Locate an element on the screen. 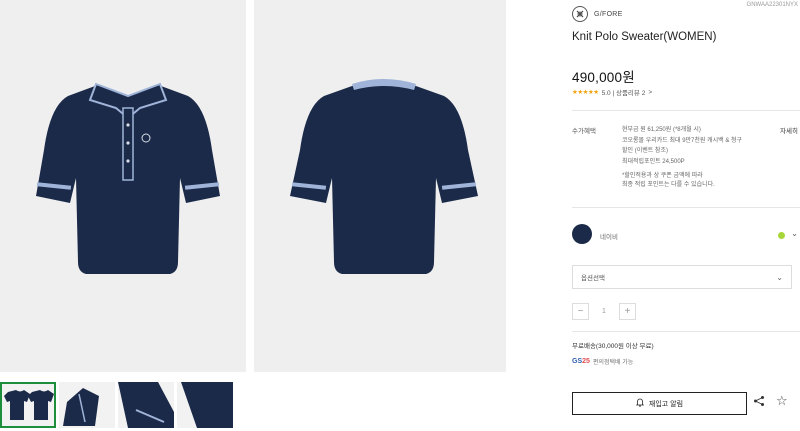 Image resolution: width=800 pixels, height=431 pixels. stock-indicator is located at coordinates (781, 235).